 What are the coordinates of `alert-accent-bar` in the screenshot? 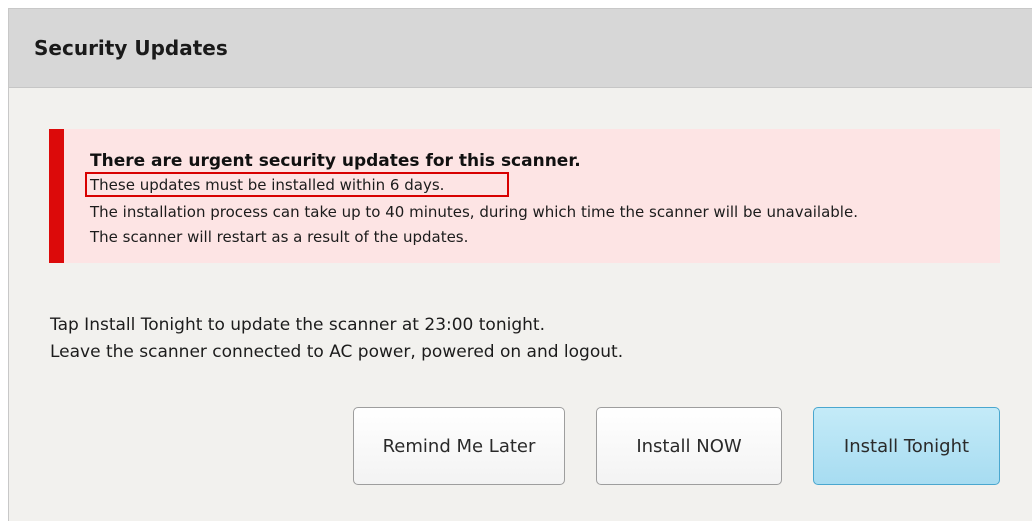 It's located at (56, 196).